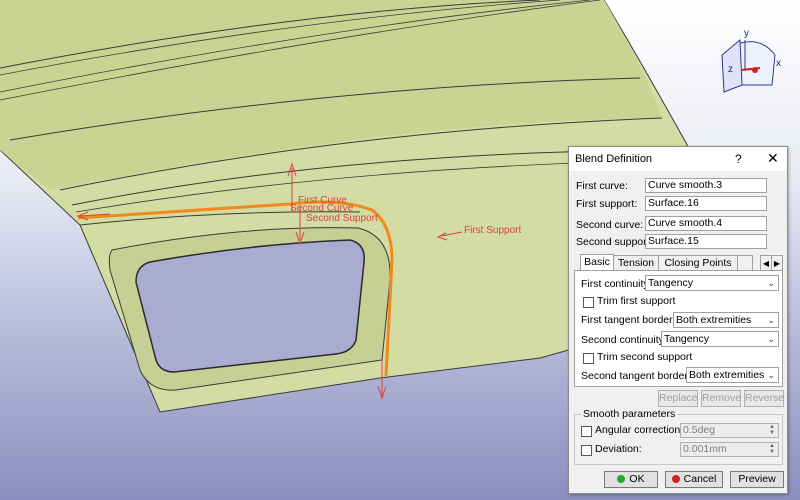 The height and width of the screenshot is (500, 800). Describe the element at coordinates (773, 158) in the screenshot. I see `close-icon: ✕` at that location.